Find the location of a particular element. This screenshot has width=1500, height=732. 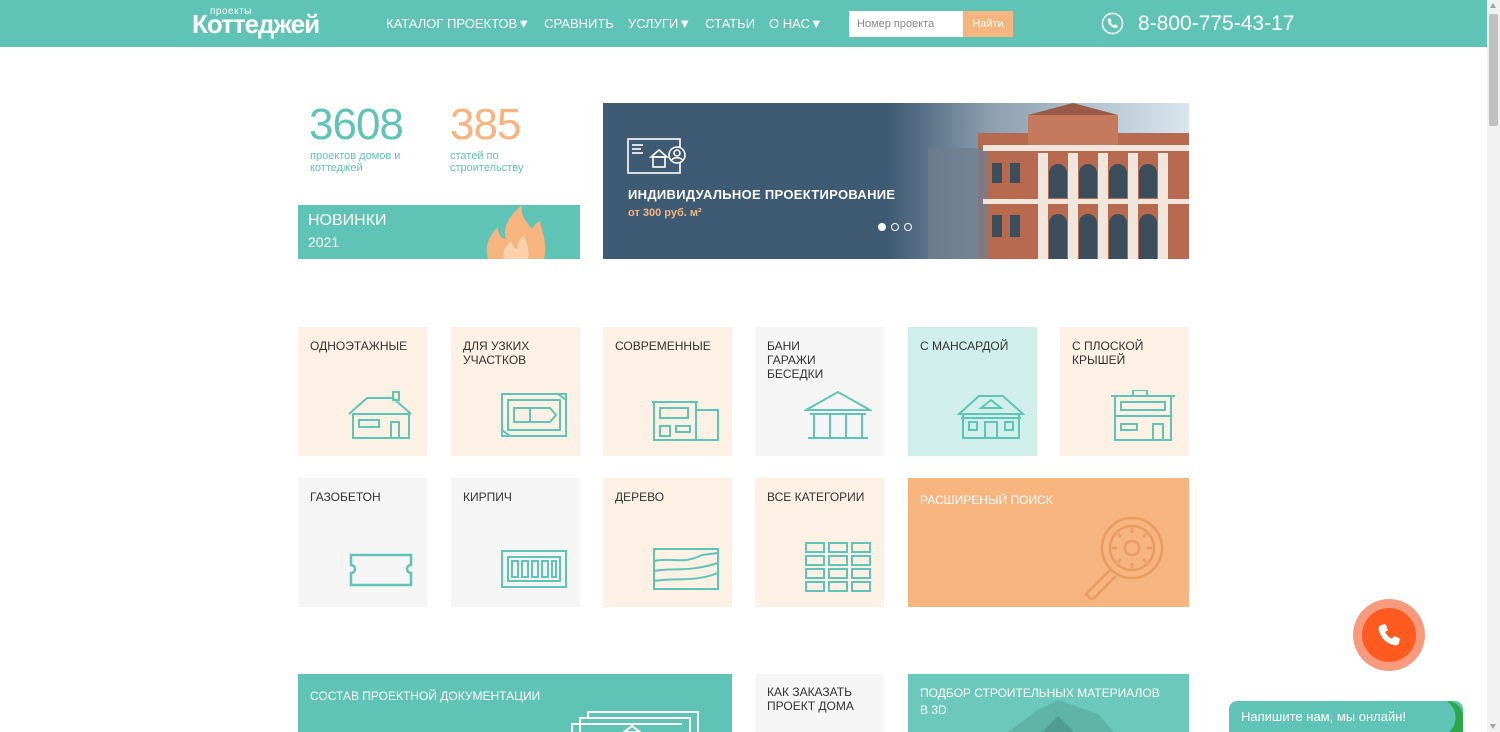

scroll-thumb is located at coordinates (1493, 70).